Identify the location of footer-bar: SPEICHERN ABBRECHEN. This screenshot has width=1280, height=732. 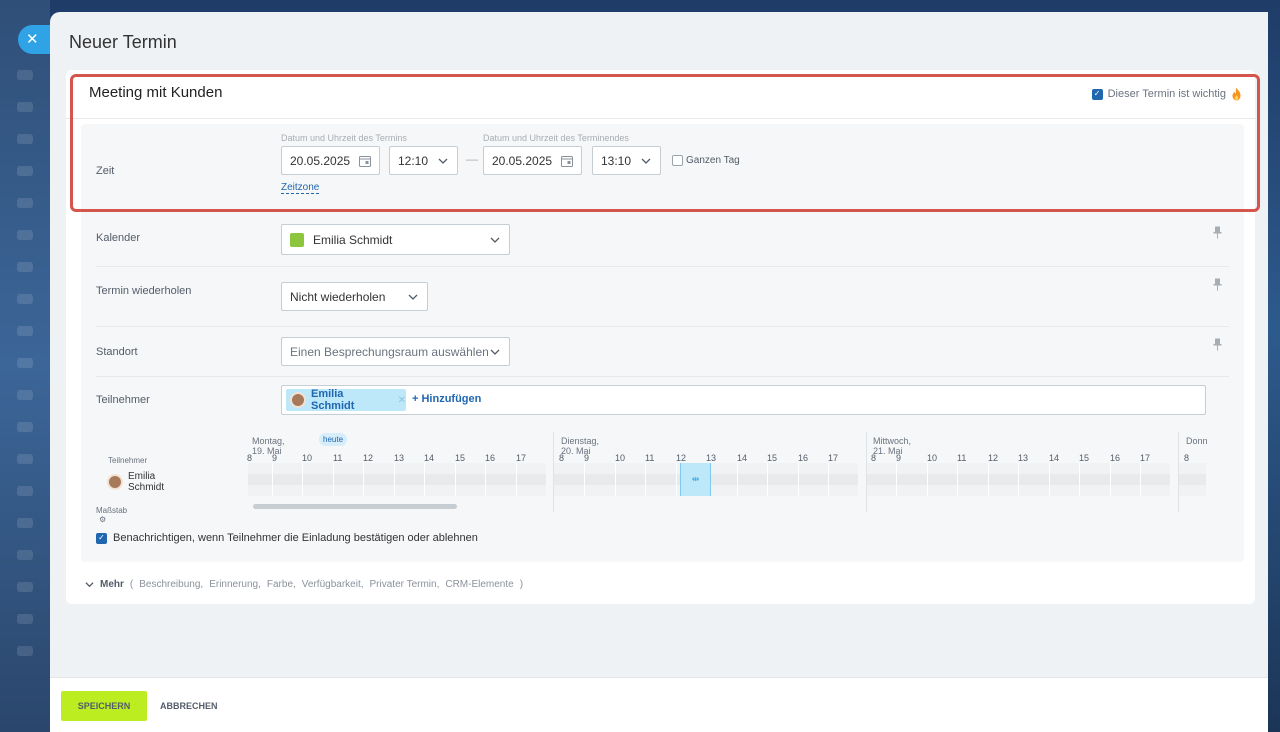
(659, 704).